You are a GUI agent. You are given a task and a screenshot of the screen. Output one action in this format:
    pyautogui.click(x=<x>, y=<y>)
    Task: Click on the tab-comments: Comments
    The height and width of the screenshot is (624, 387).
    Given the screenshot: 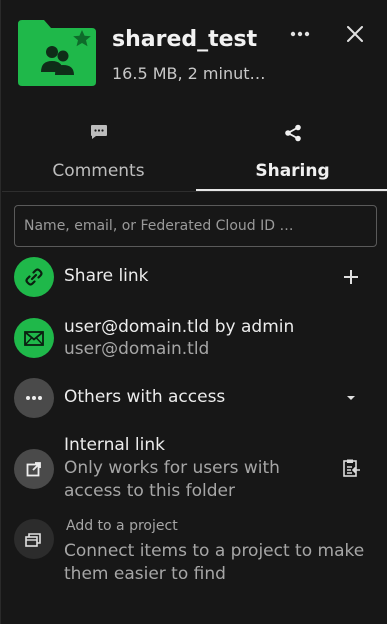 What is the action you would take?
    pyautogui.click(x=98, y=155)
    